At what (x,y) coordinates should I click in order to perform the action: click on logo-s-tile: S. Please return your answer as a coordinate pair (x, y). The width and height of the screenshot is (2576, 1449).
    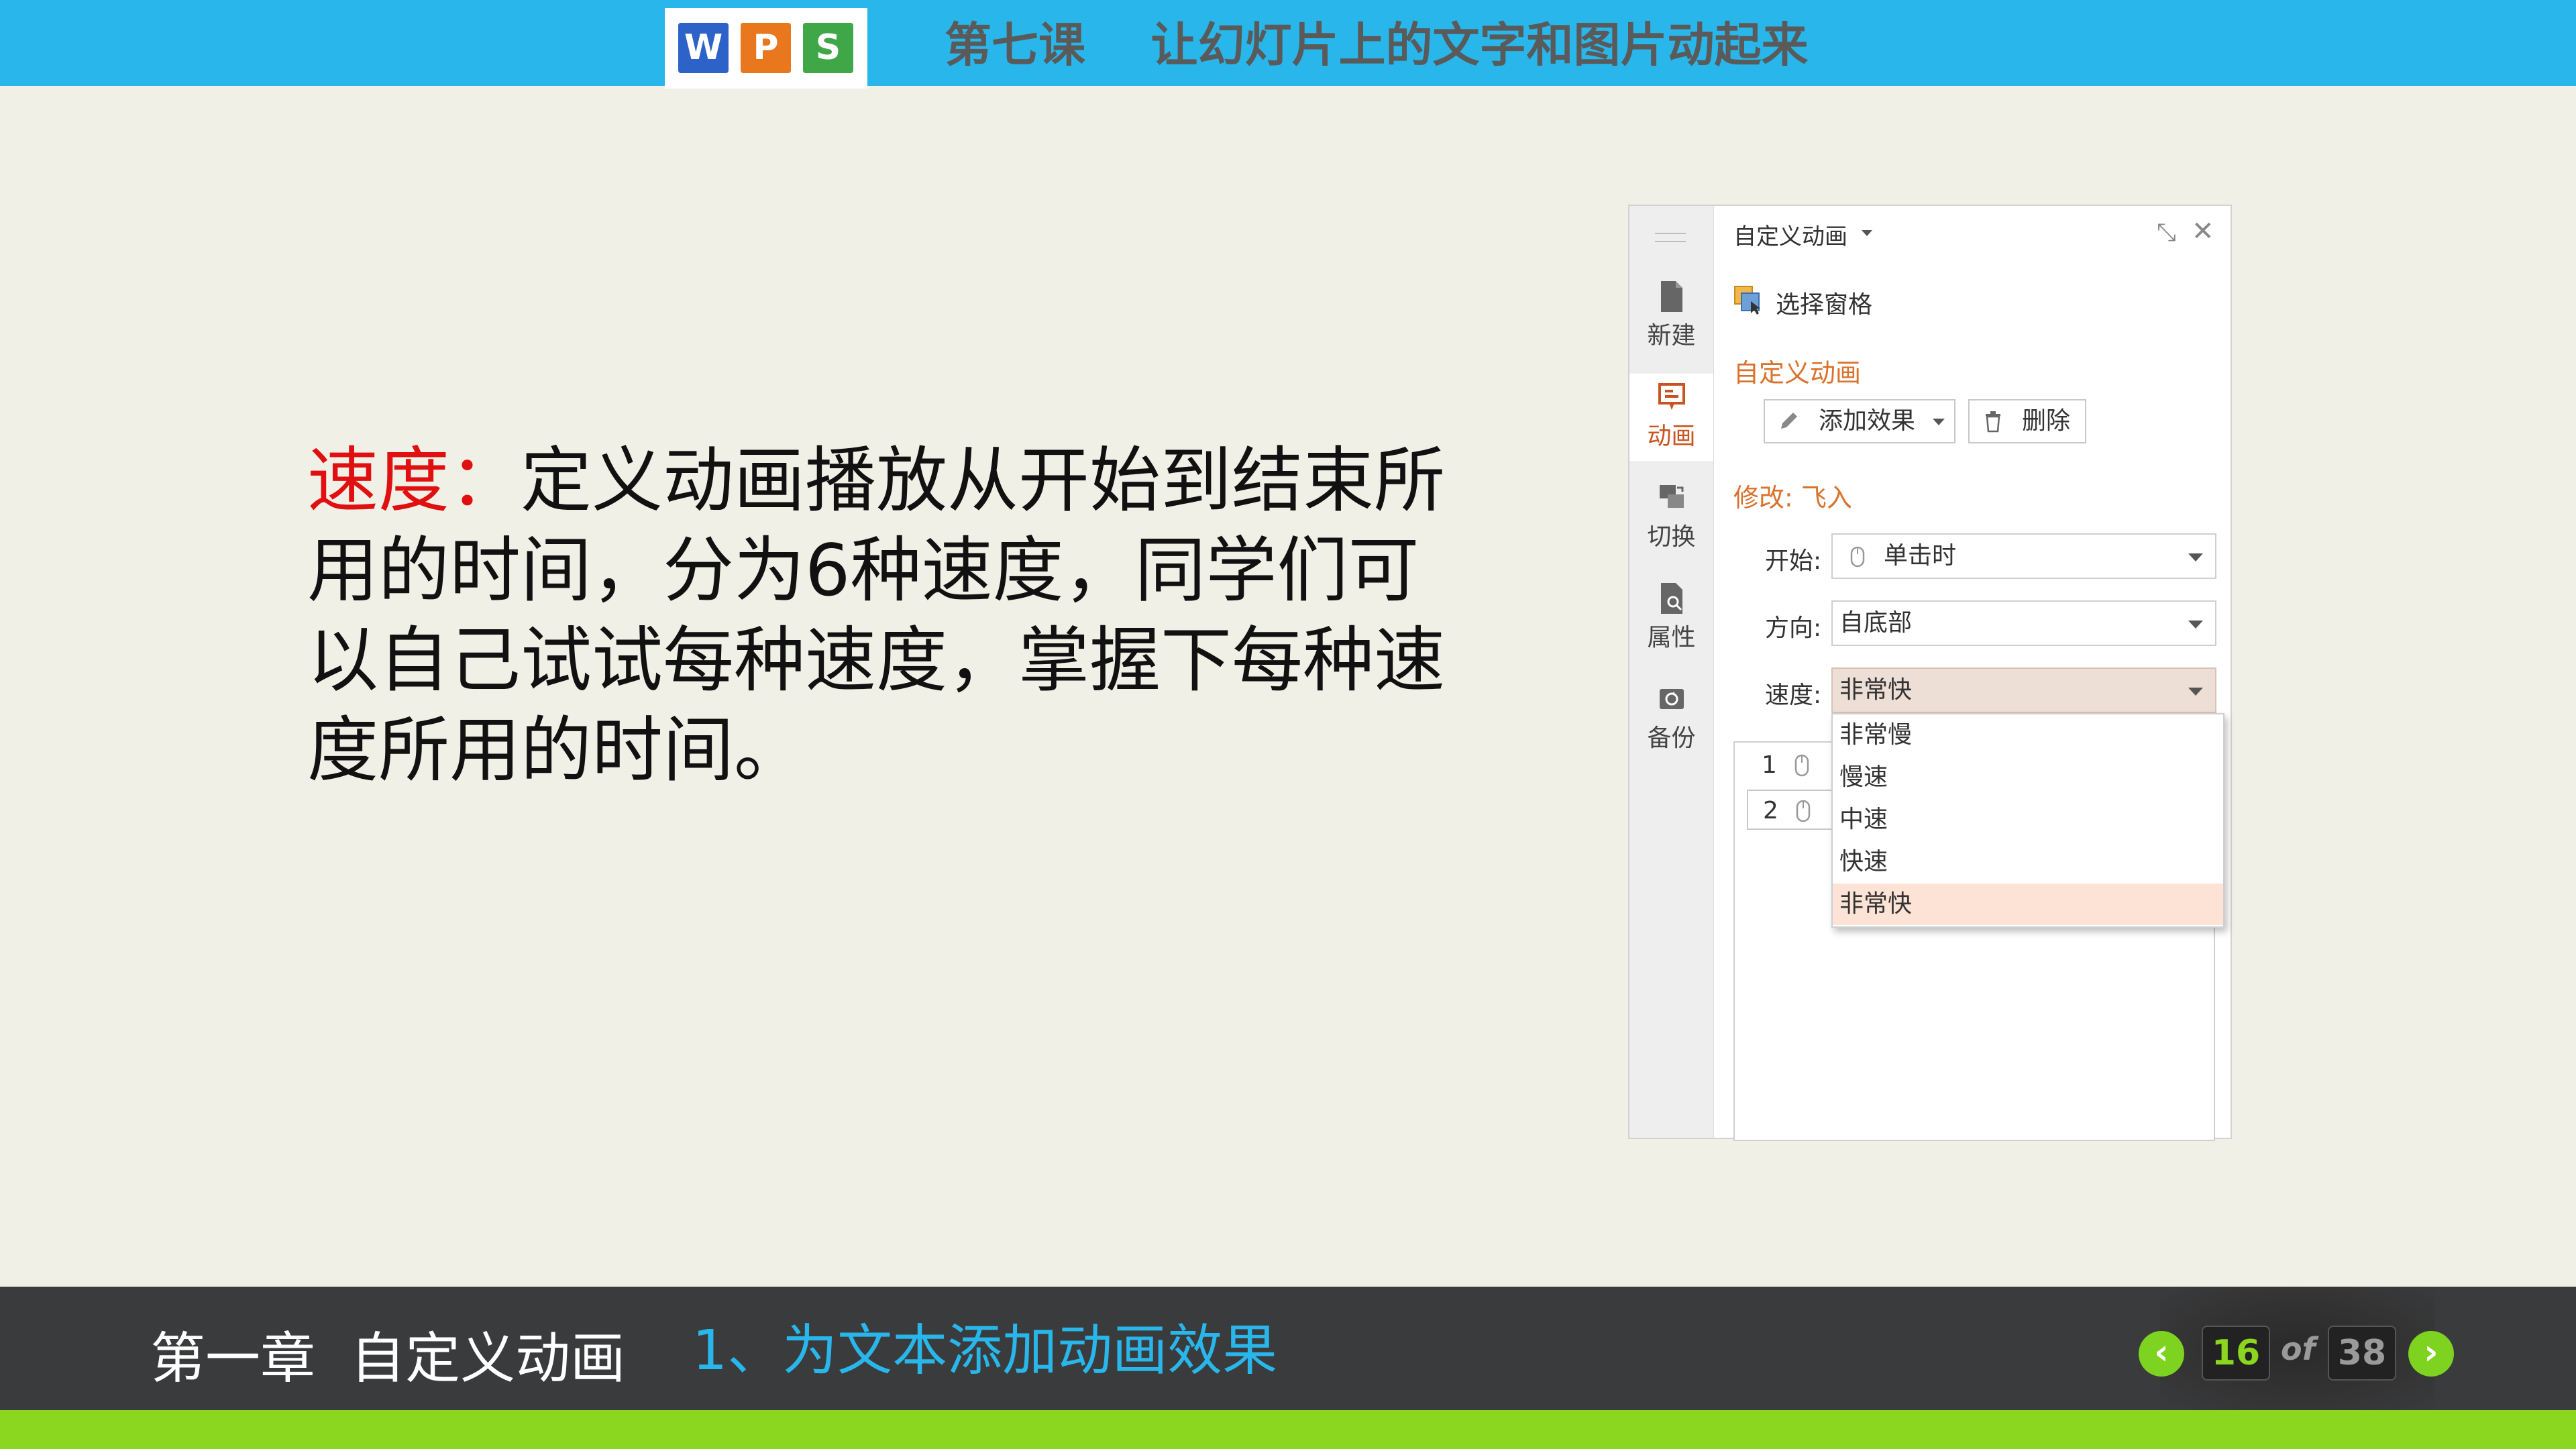
    Looking at the image, I should click on (828, 48).